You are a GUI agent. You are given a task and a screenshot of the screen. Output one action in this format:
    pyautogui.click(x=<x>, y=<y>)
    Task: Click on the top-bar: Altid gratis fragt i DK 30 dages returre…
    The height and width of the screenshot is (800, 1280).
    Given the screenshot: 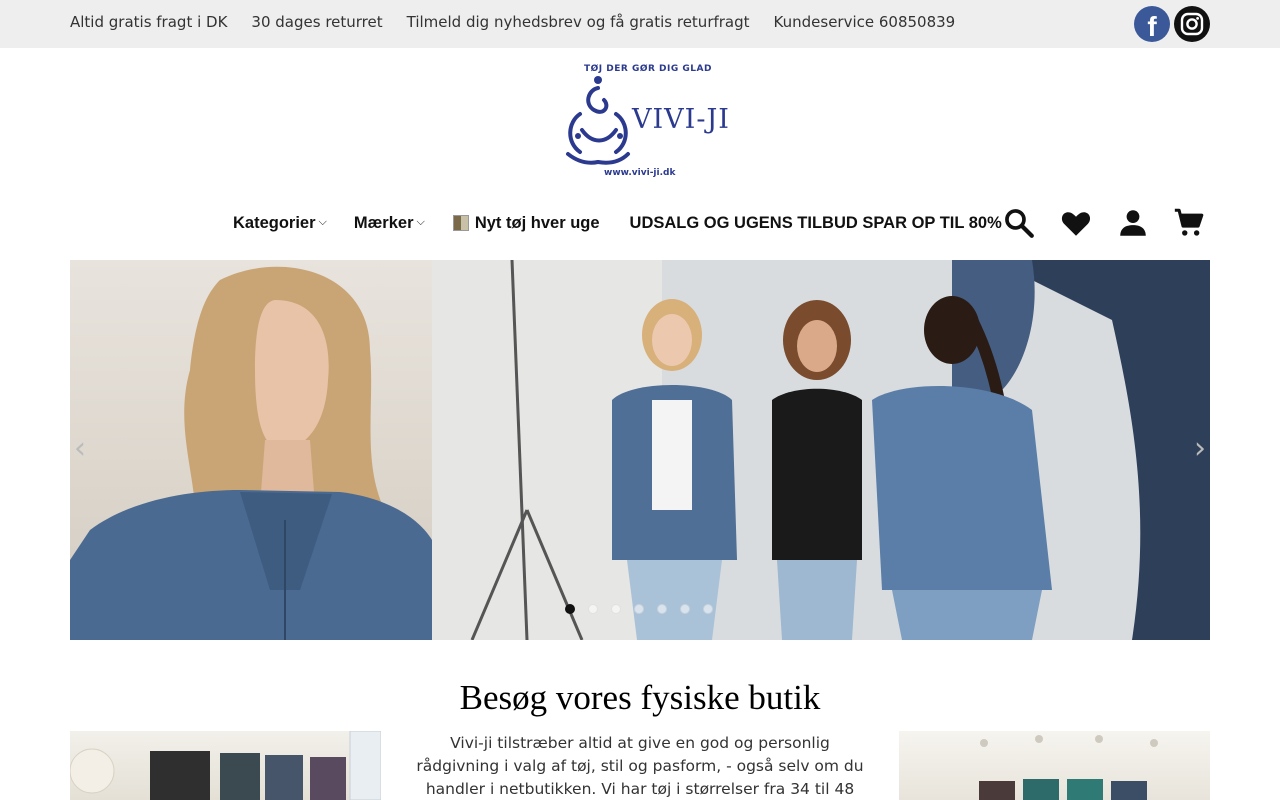 What is the action you would take?
    pyautogui.click(x=640, y=24)
    